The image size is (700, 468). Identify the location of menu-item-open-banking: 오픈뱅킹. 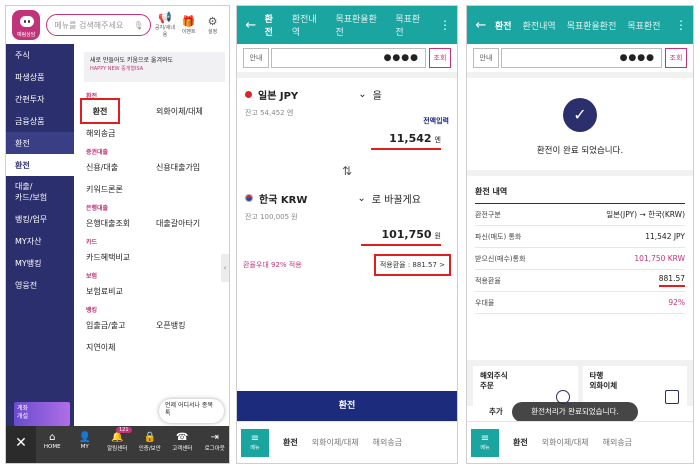
(191, 325).